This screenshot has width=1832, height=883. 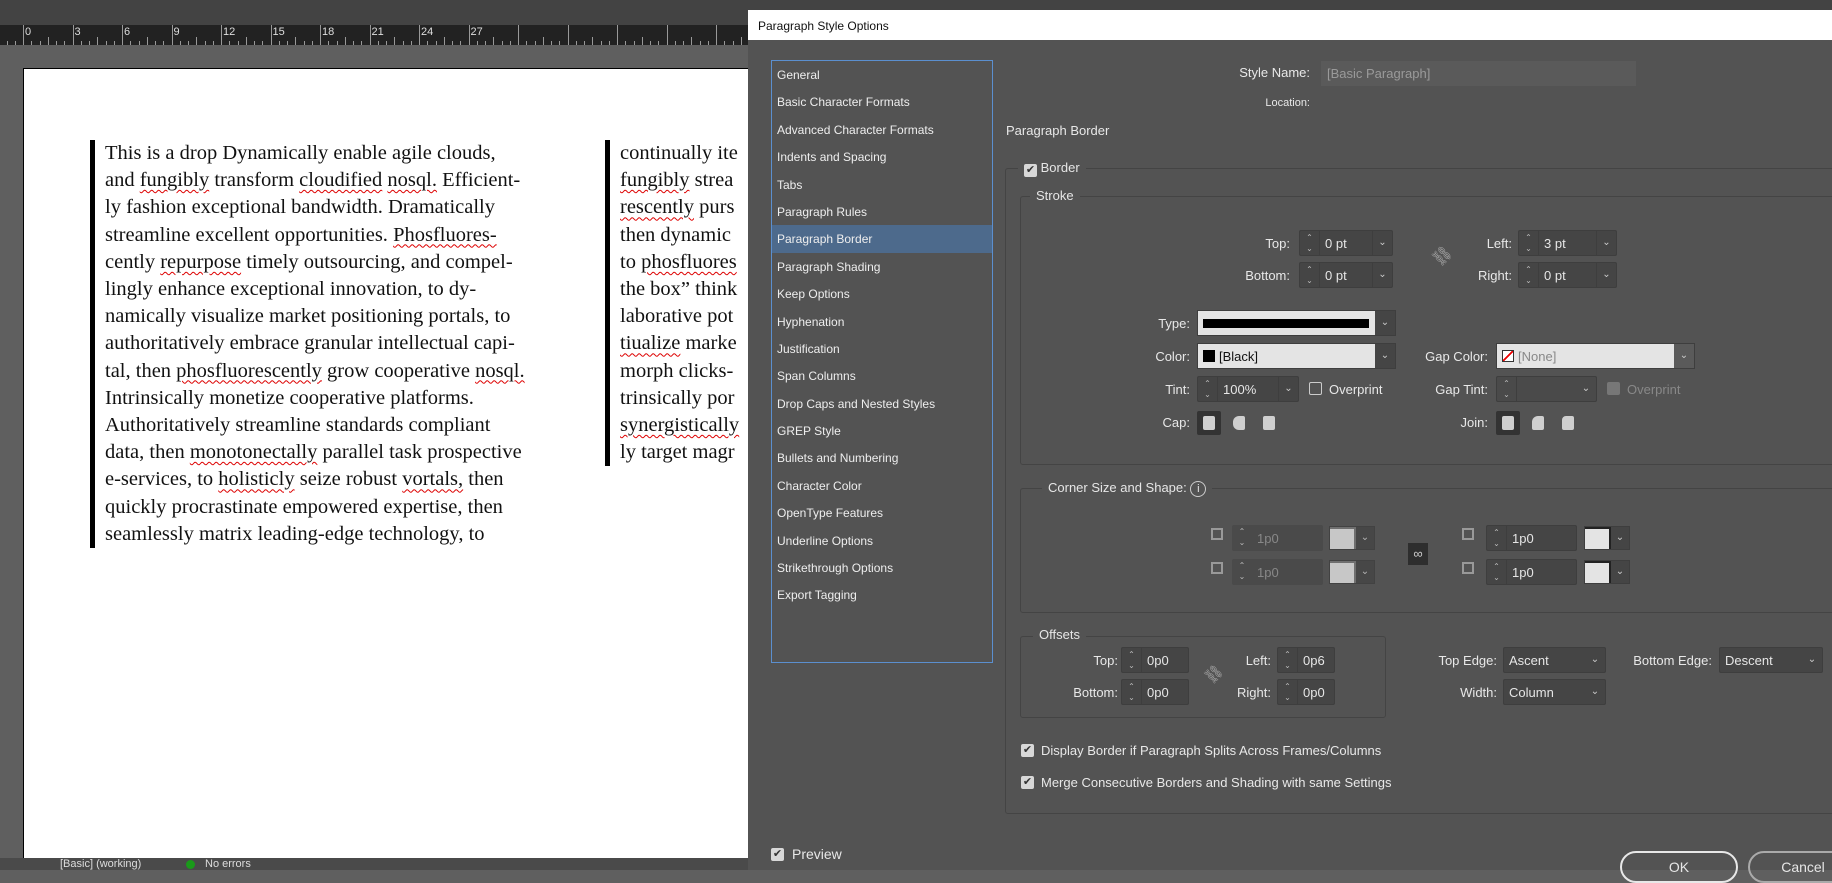 I want to click on stroke-right-spinner: ⌃ ⌄ 0 pt ⌄, so click(x=1567, y=275).